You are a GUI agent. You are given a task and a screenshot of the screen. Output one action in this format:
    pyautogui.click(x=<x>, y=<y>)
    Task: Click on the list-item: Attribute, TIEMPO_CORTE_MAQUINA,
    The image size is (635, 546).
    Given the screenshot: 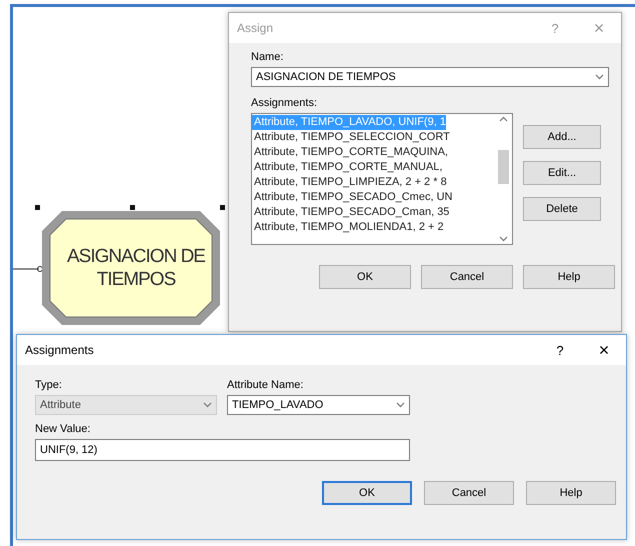 What is the action you would take?
    pyautogui.click(x=350, y=152)
    